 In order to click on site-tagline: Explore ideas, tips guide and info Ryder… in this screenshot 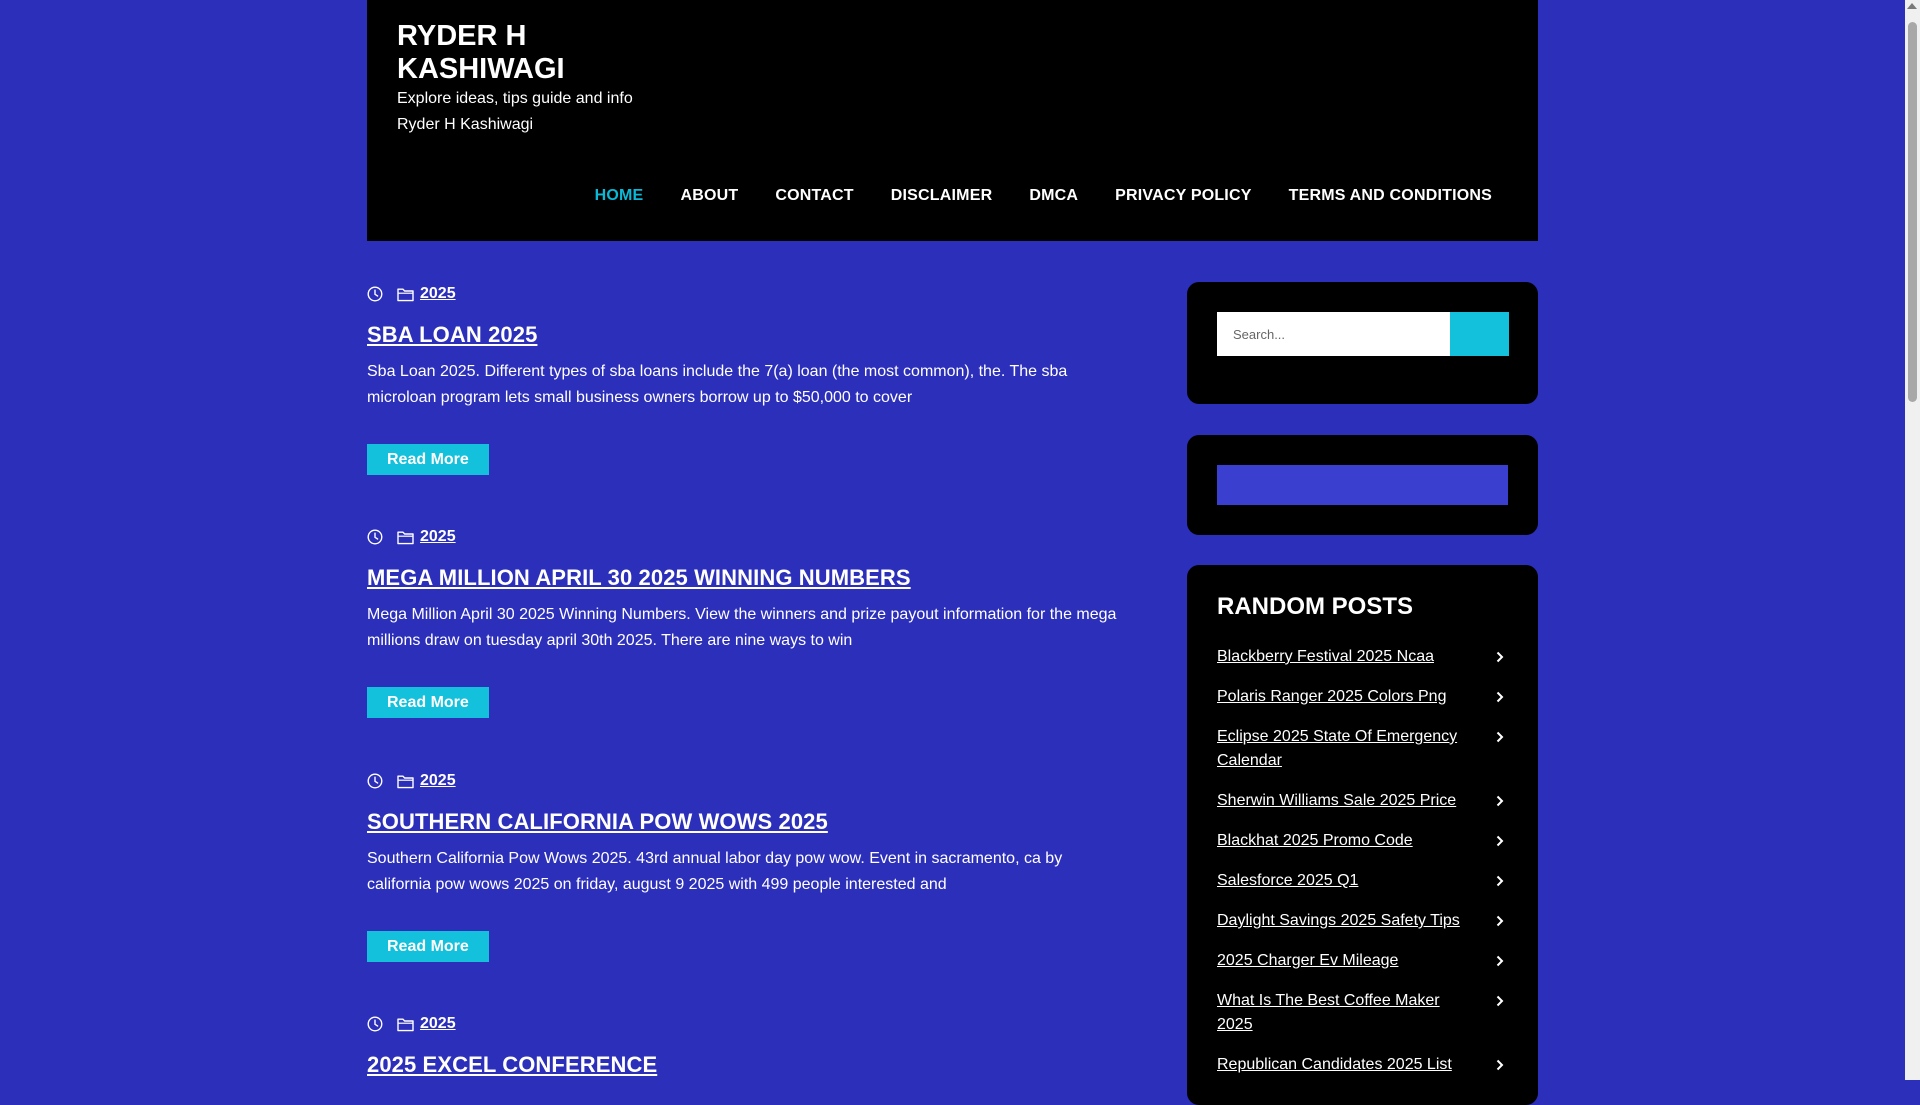, I will do `click(515, 111)`.